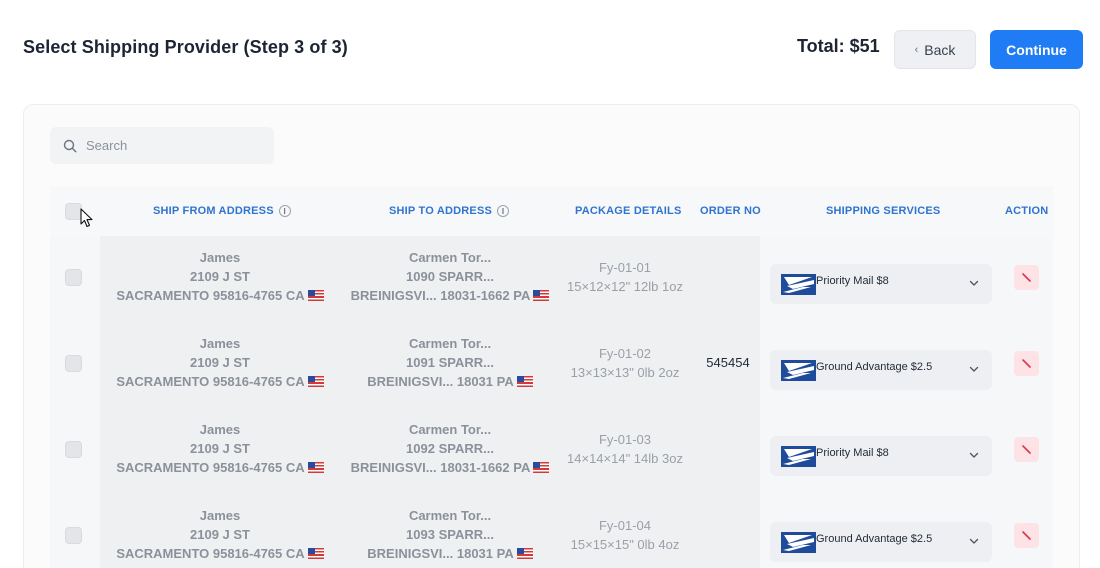 The width and height of the screenshot is (1100, 568). What do you see at coordinates (625, 363) in the screenshot?
I see `package-details: Fy-01-02 13×13×13" 0lb 2oz` at bounding box center [625, 363].